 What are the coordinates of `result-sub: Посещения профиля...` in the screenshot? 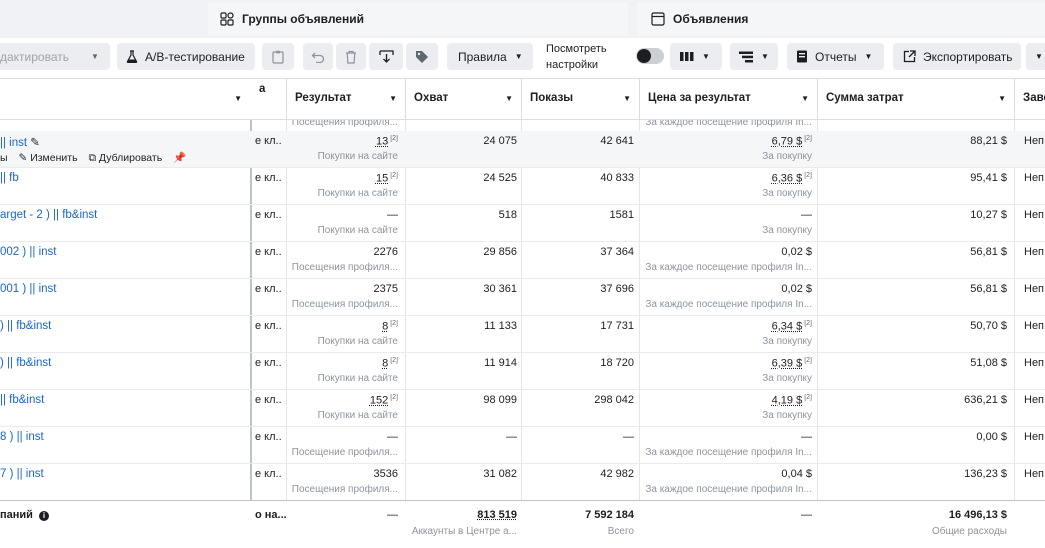 It's located at (344, 267).